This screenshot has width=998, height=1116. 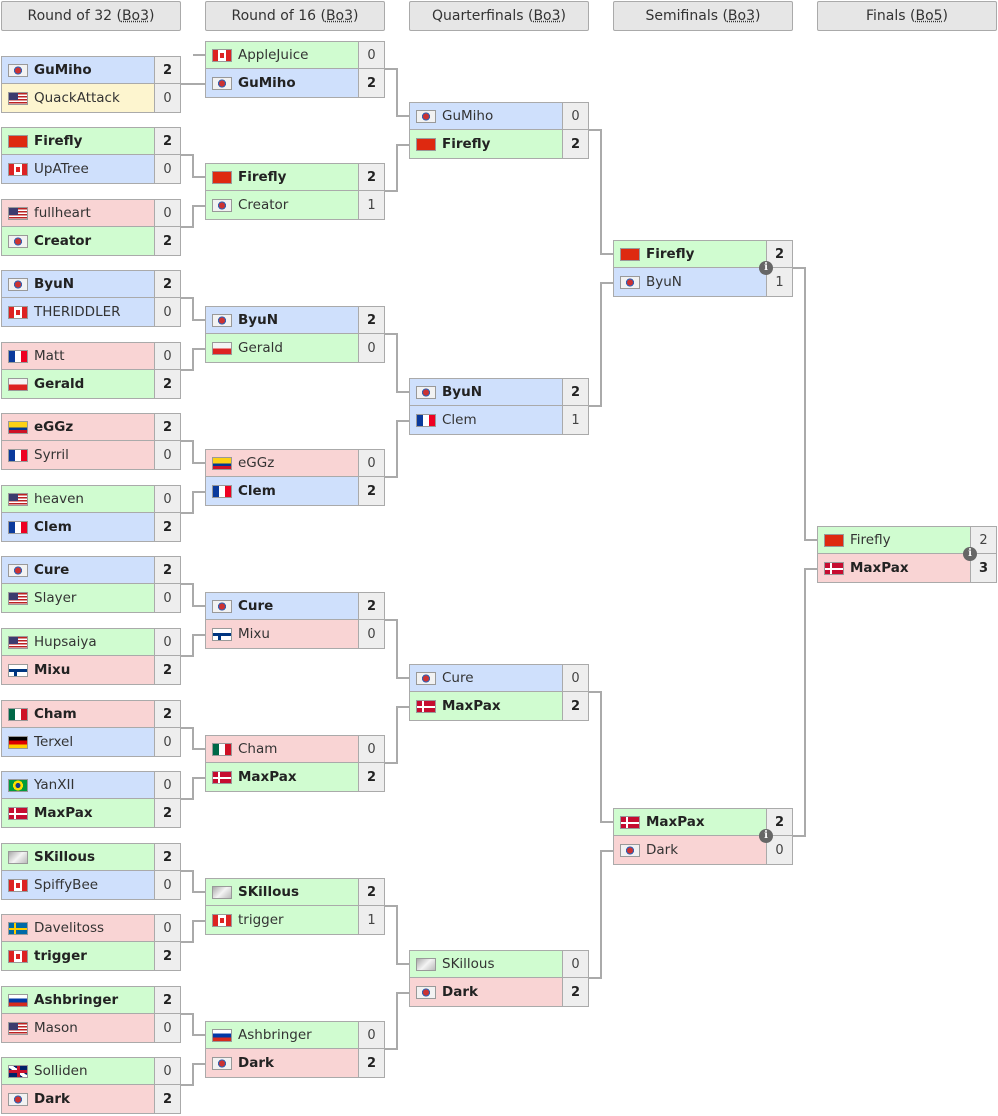 I want to click on player-row: SpiffyBee 0, so click(x=91, y=885).